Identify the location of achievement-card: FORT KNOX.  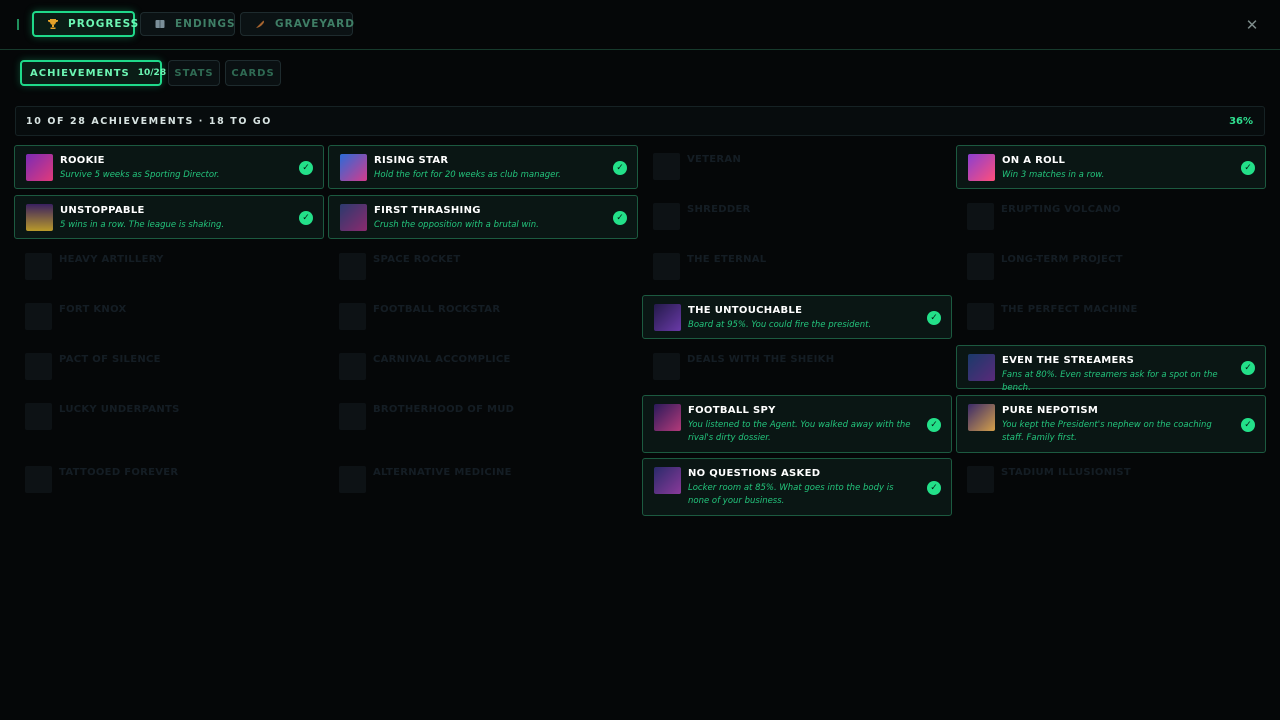
(169, 317).